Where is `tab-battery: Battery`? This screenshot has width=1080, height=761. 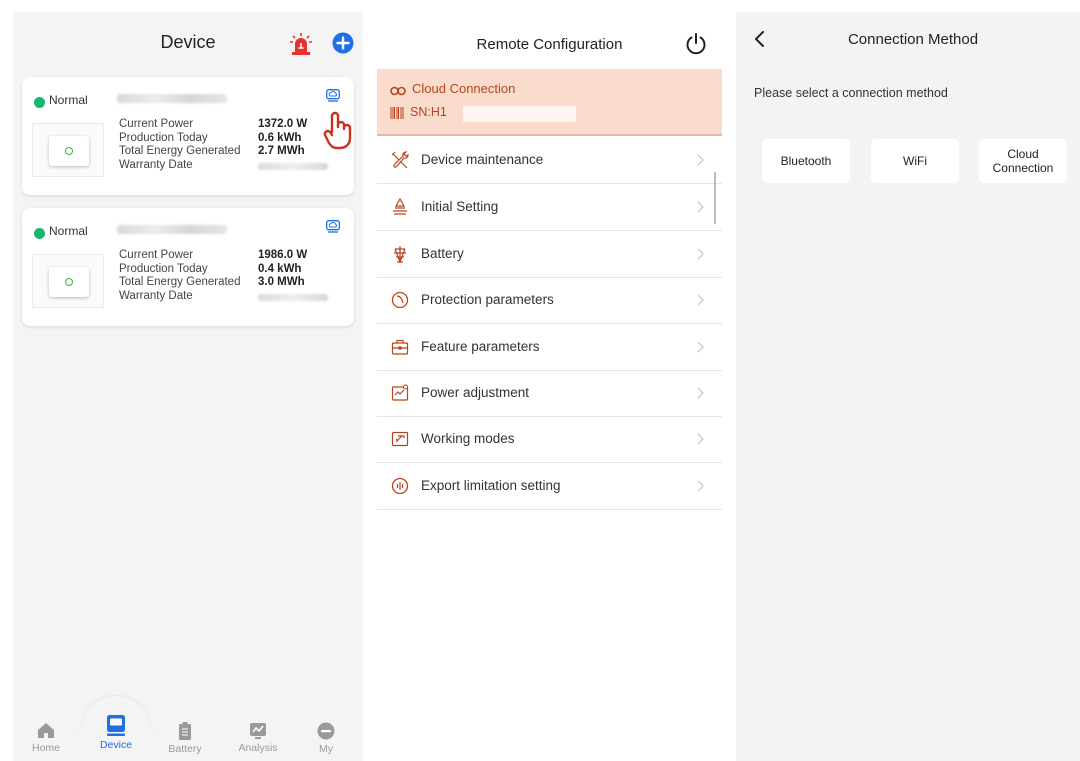 tab-battery: Battery is located at coordinates (185, 735).